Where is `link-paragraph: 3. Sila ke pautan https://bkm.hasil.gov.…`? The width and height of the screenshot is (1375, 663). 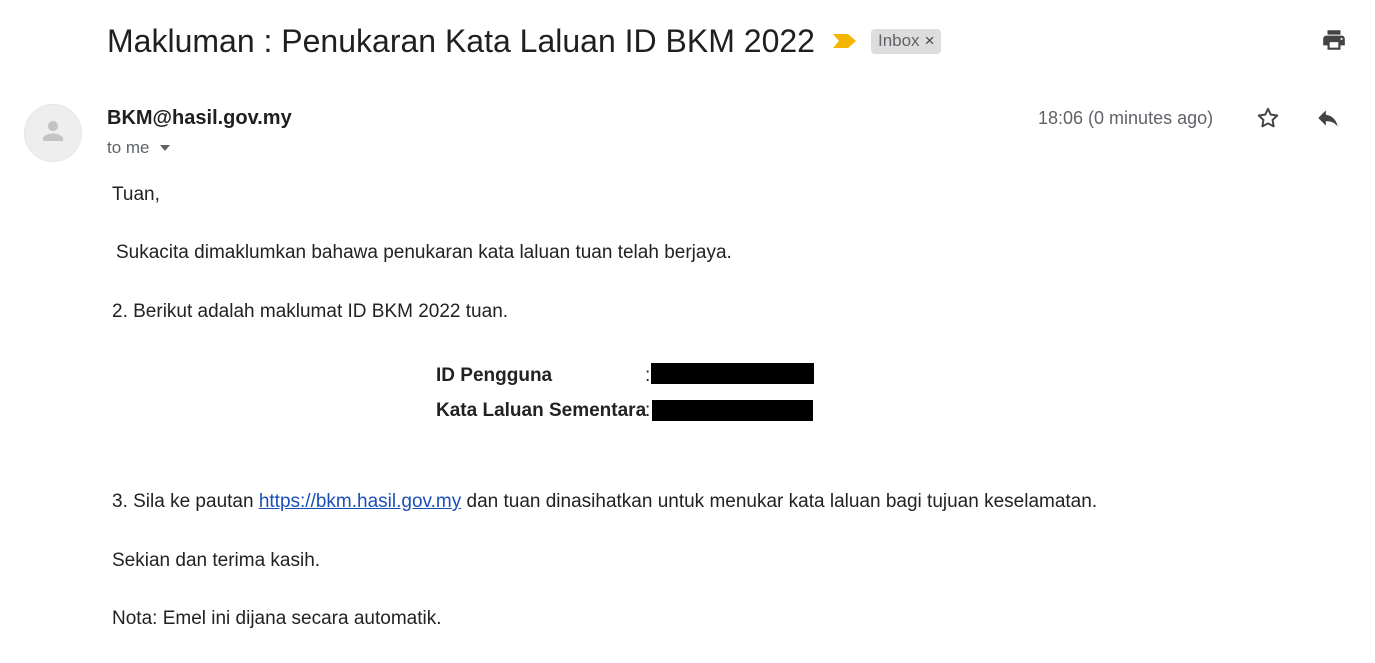 link-paragraph: 3. Sila ke pautan https://bkm.hasil.gov.… is located at coordinates (604, 502).